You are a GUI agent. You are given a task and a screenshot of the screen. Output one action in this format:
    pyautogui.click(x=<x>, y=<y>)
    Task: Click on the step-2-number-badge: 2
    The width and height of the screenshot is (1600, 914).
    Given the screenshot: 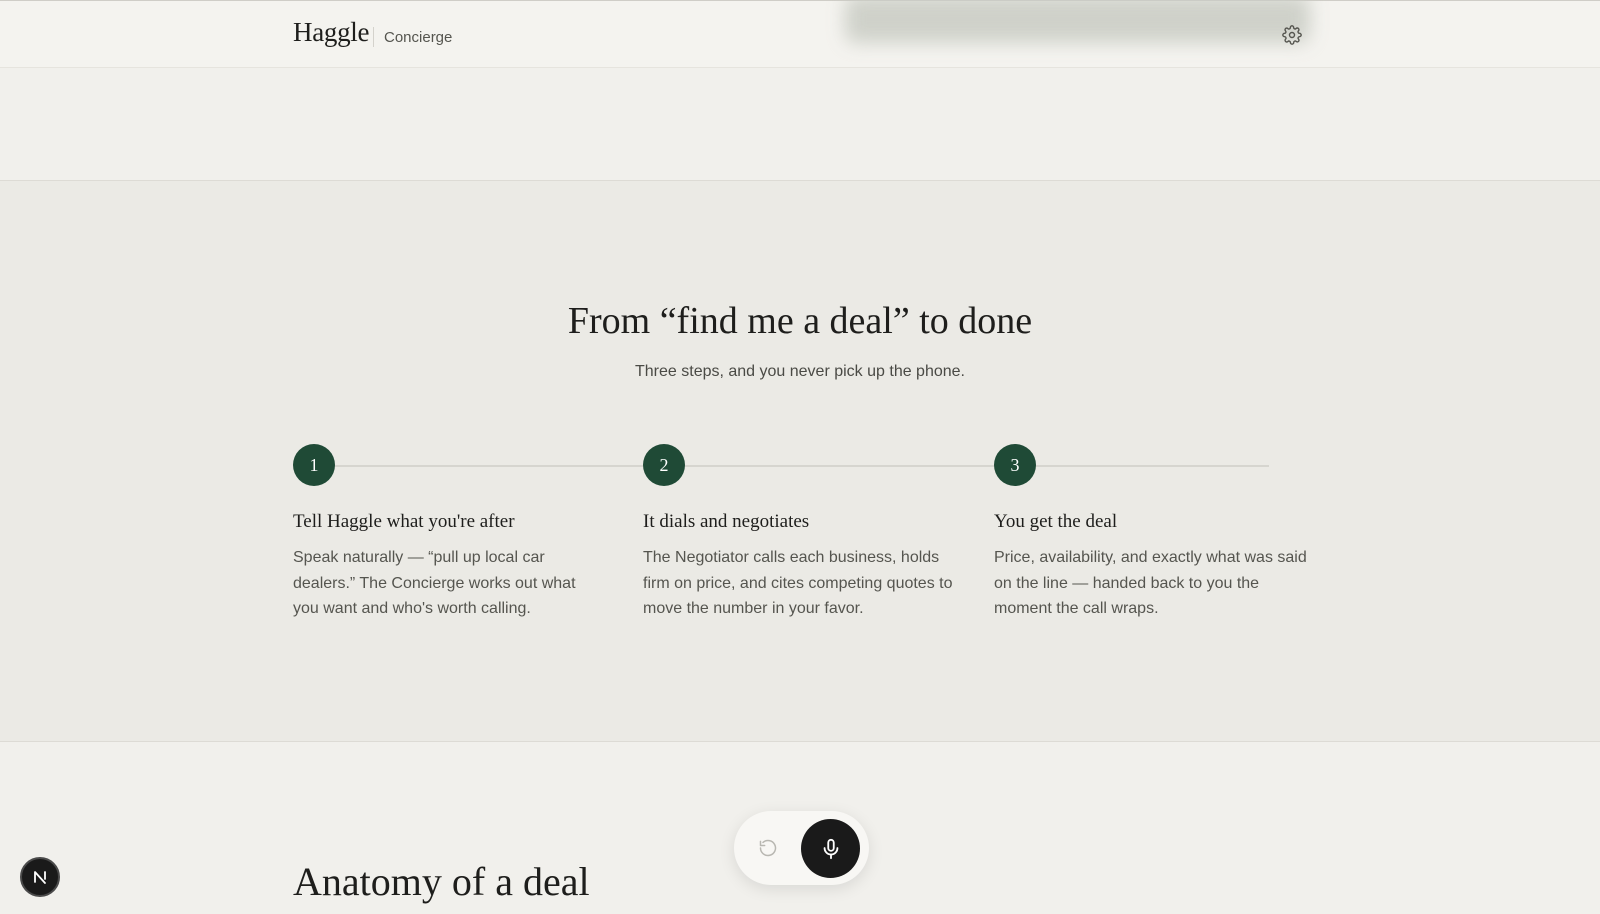 What is the action you would take?
    pyautogui.click(x=664, y=465)
    